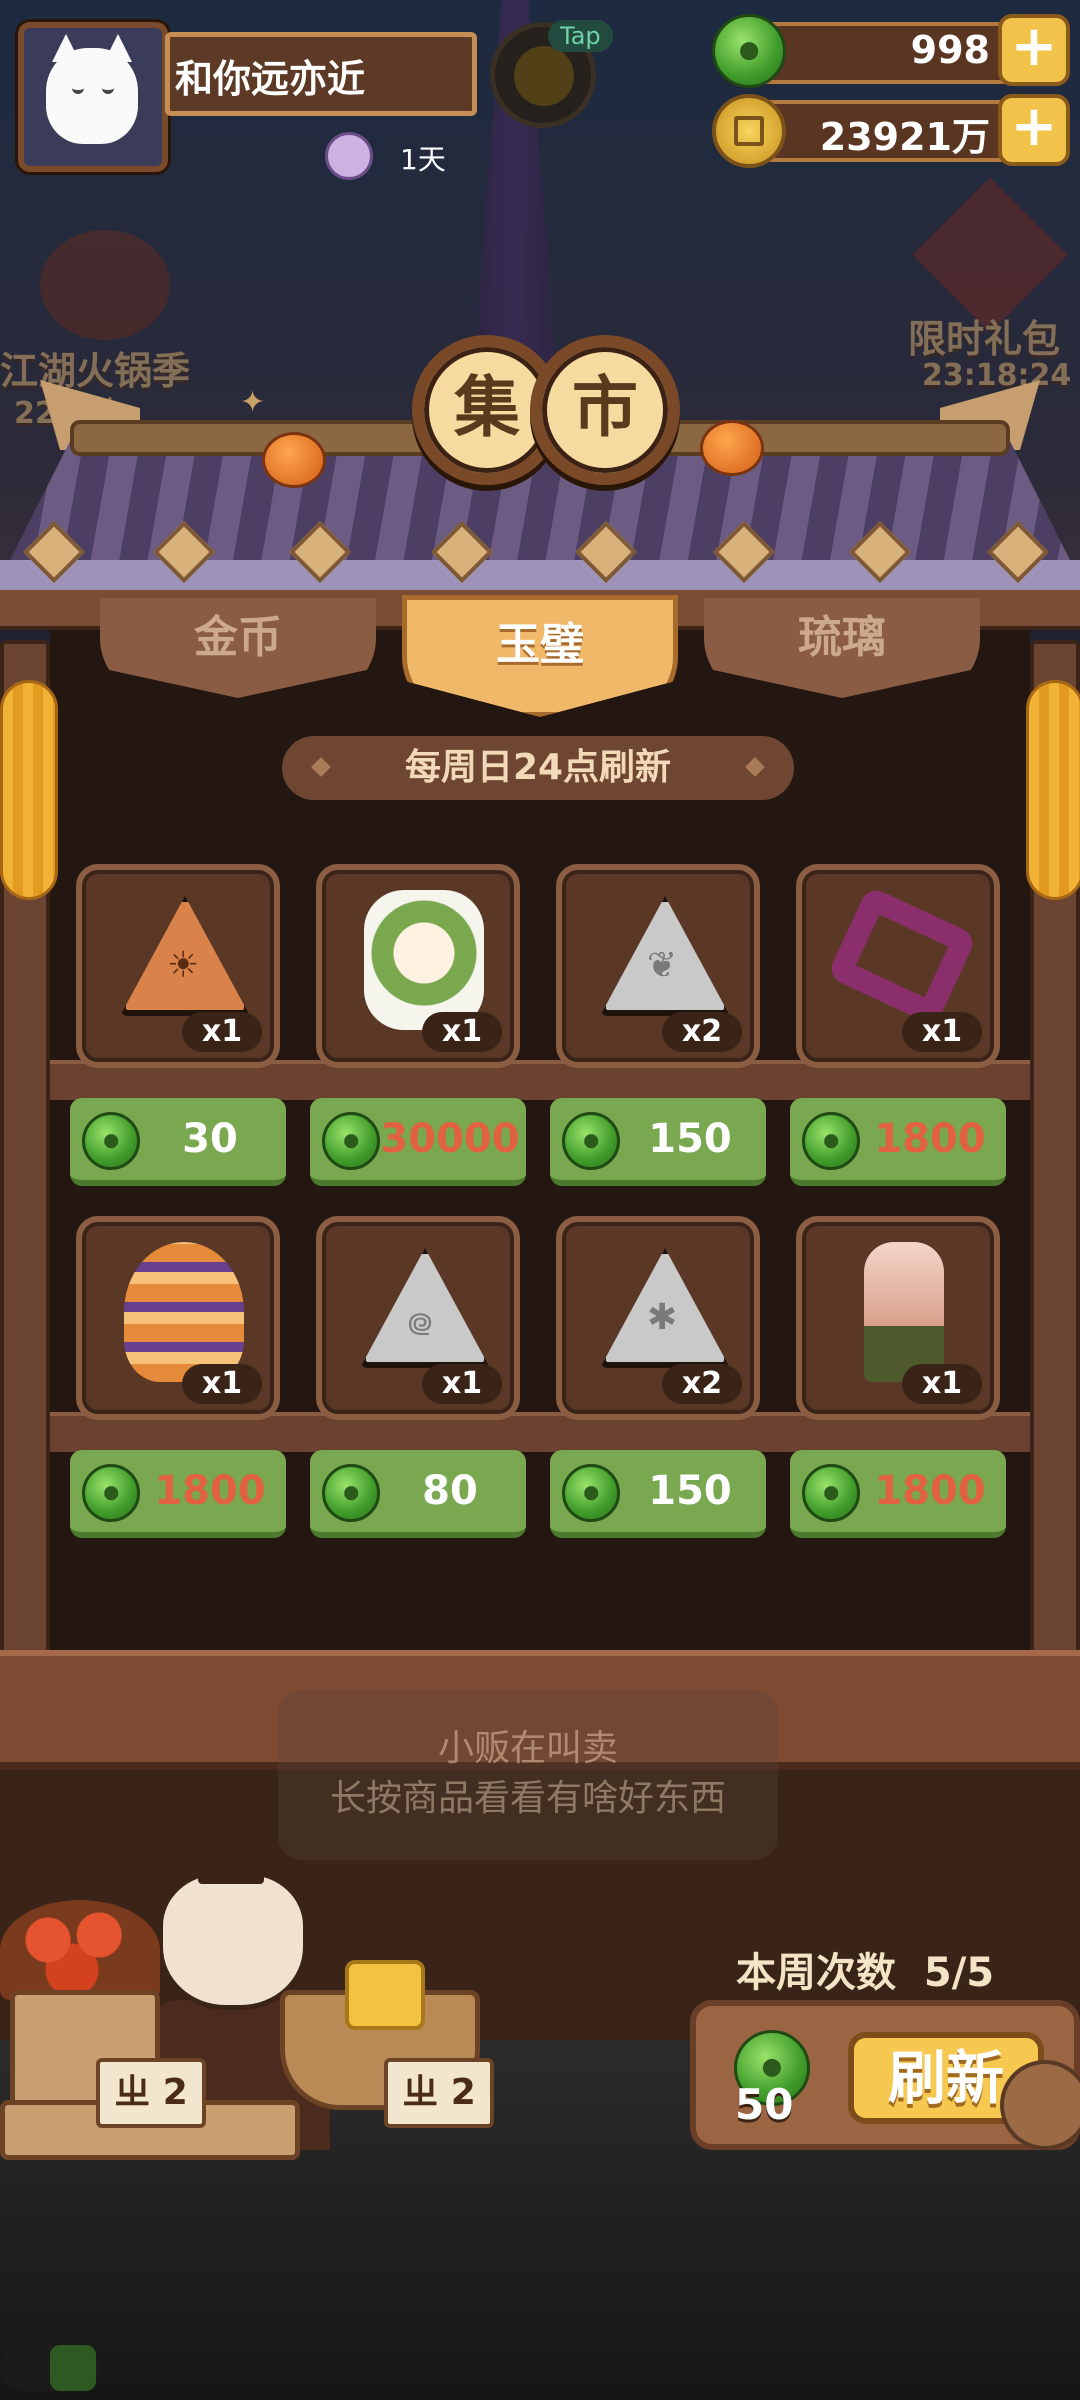 The image size is (1080, 2400). What do you see at coordinates (764, 2104) in the screenshot?
I see `refresh-cost: 50` at bounding box center [764, 2104].